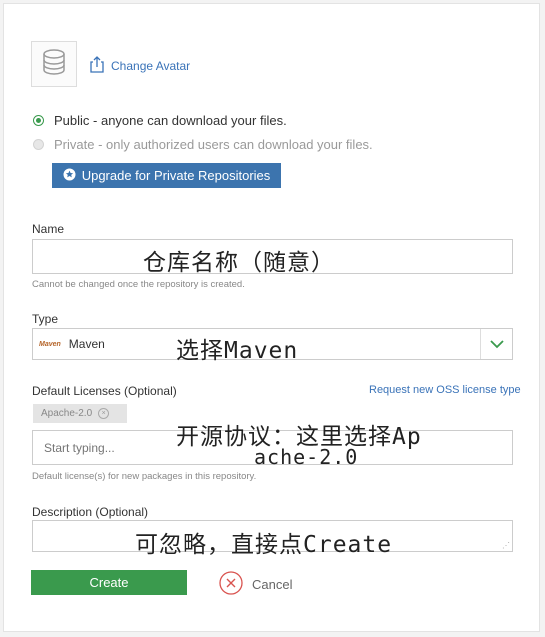  Describe the element at coordinates (237, 351) in the screenshot. I see `type-annotation: 选择Maven` at that location.